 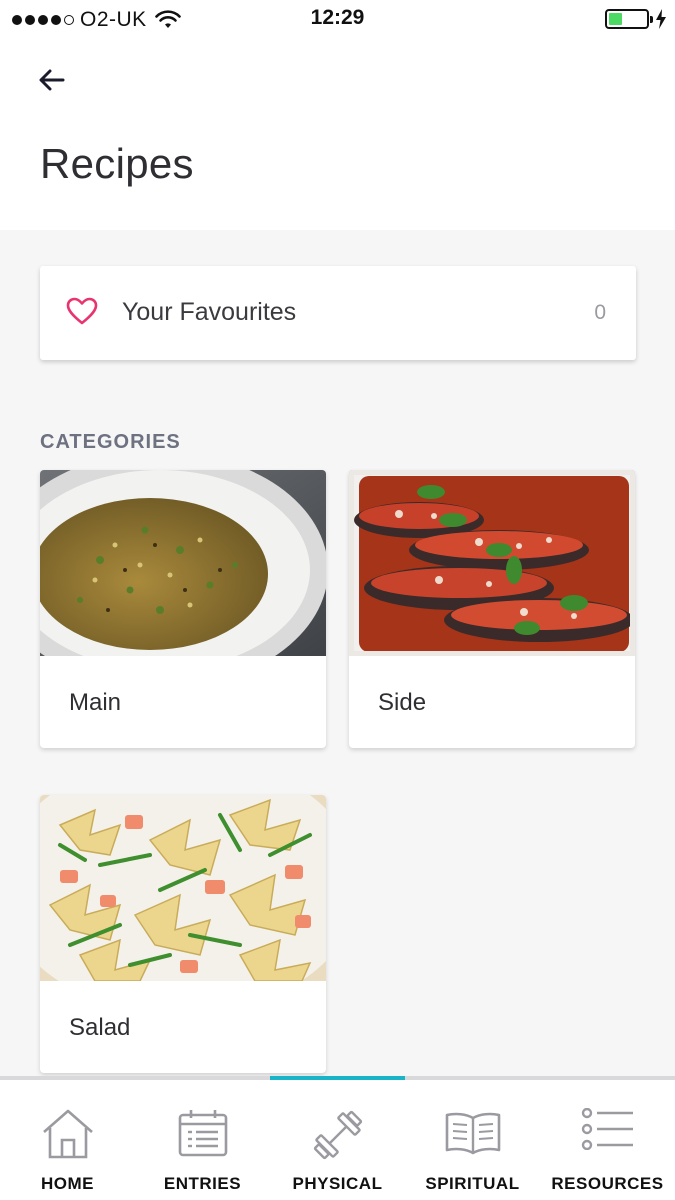 I want to click on open-book-icon, so click(x=472, y=1133).